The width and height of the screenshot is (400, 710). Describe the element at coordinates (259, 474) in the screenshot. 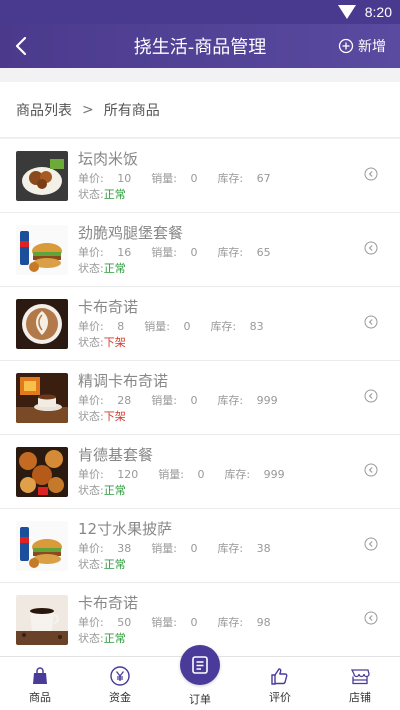

I see `stock-field: 库存: 999` at that location.